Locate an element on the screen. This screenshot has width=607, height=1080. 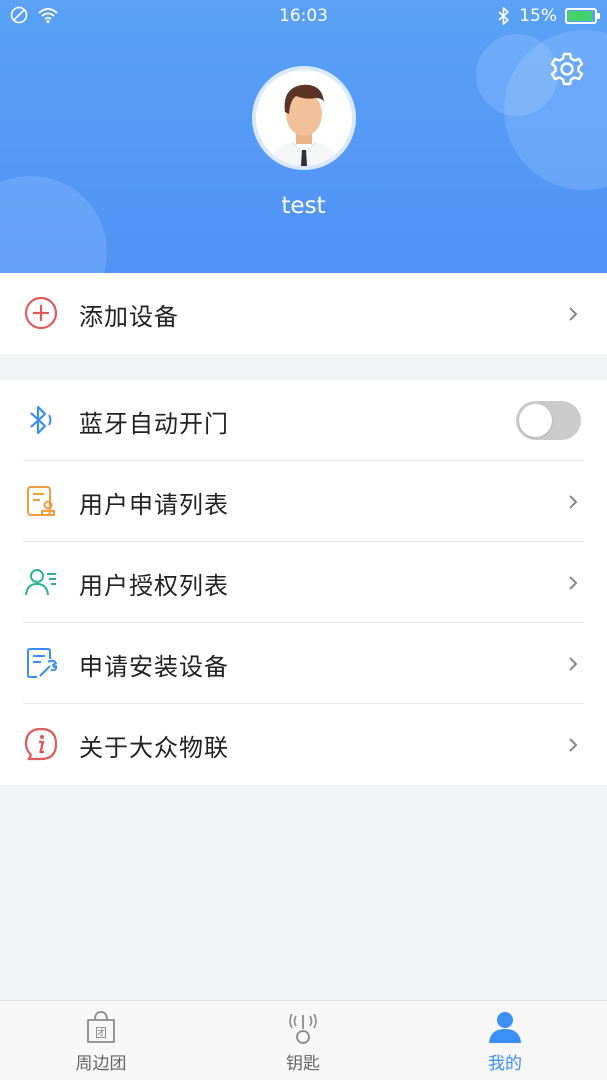
battery-percent: 15% is located at coordinates (538, 16).